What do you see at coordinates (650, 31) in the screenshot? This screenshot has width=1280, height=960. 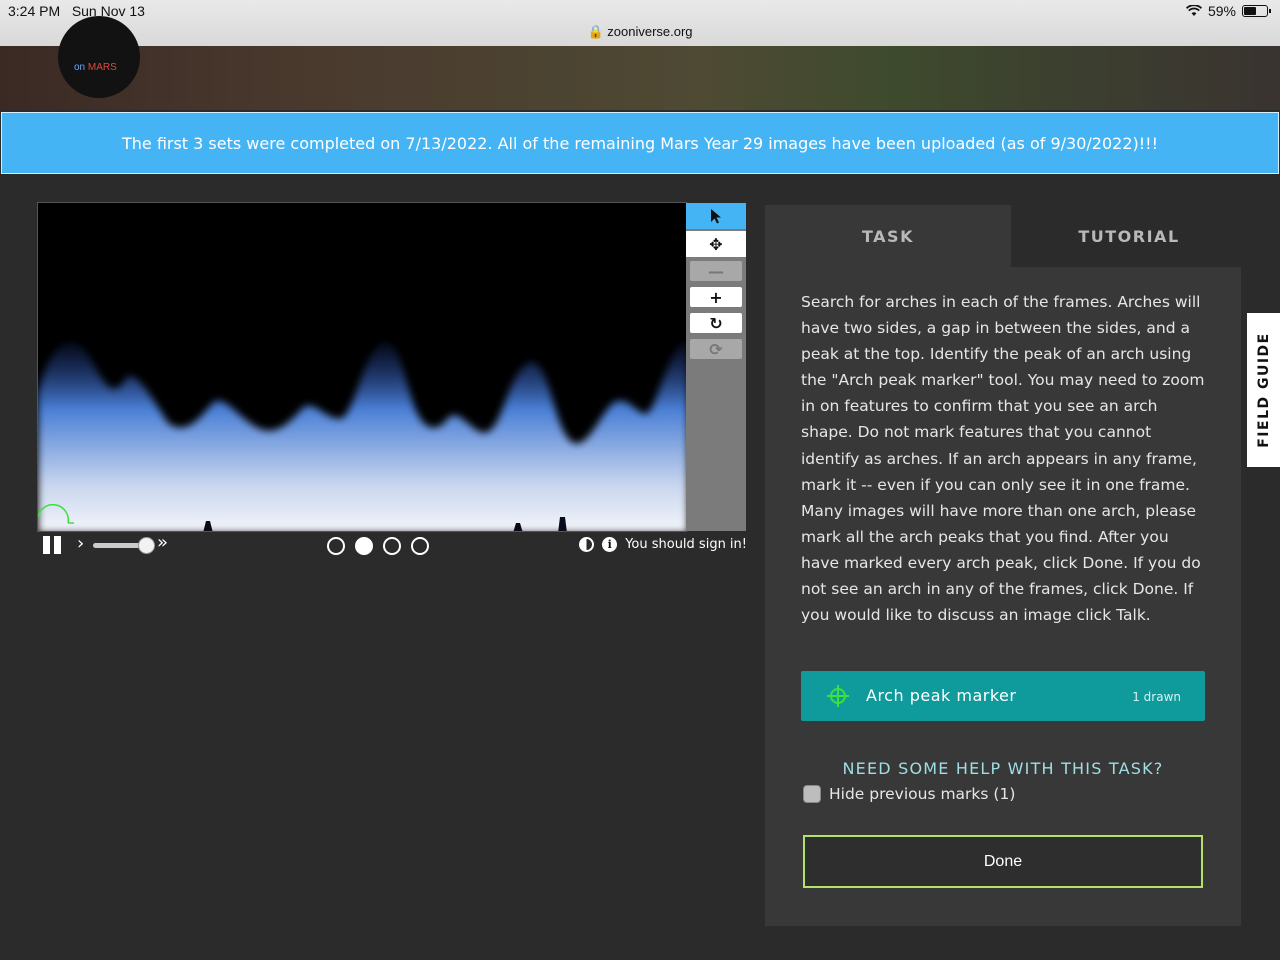 I see `url-text: zooniverse.org` at bounding box center [650, 31].